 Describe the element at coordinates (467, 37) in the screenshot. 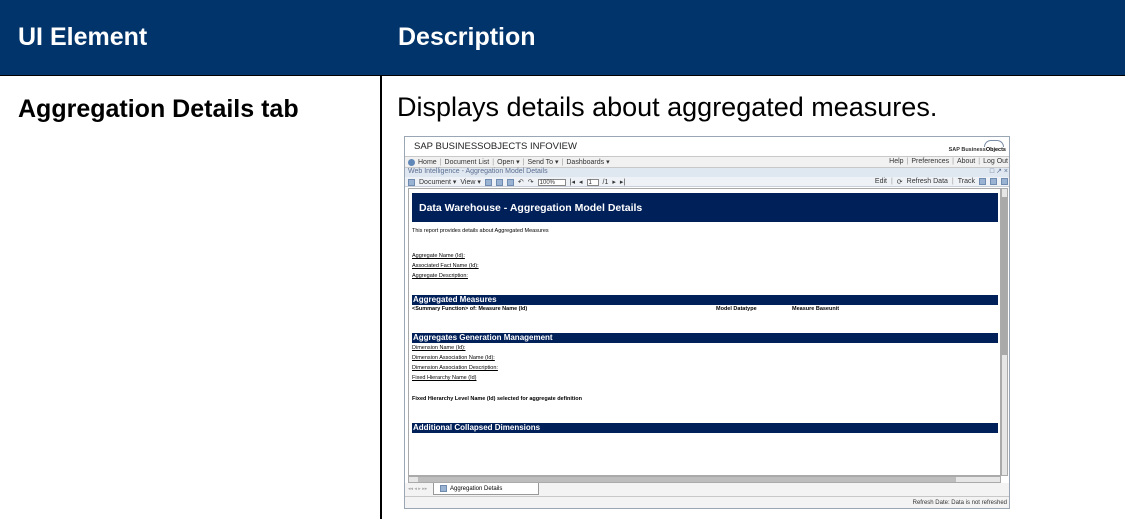

I see `header-description: Description` at that location.